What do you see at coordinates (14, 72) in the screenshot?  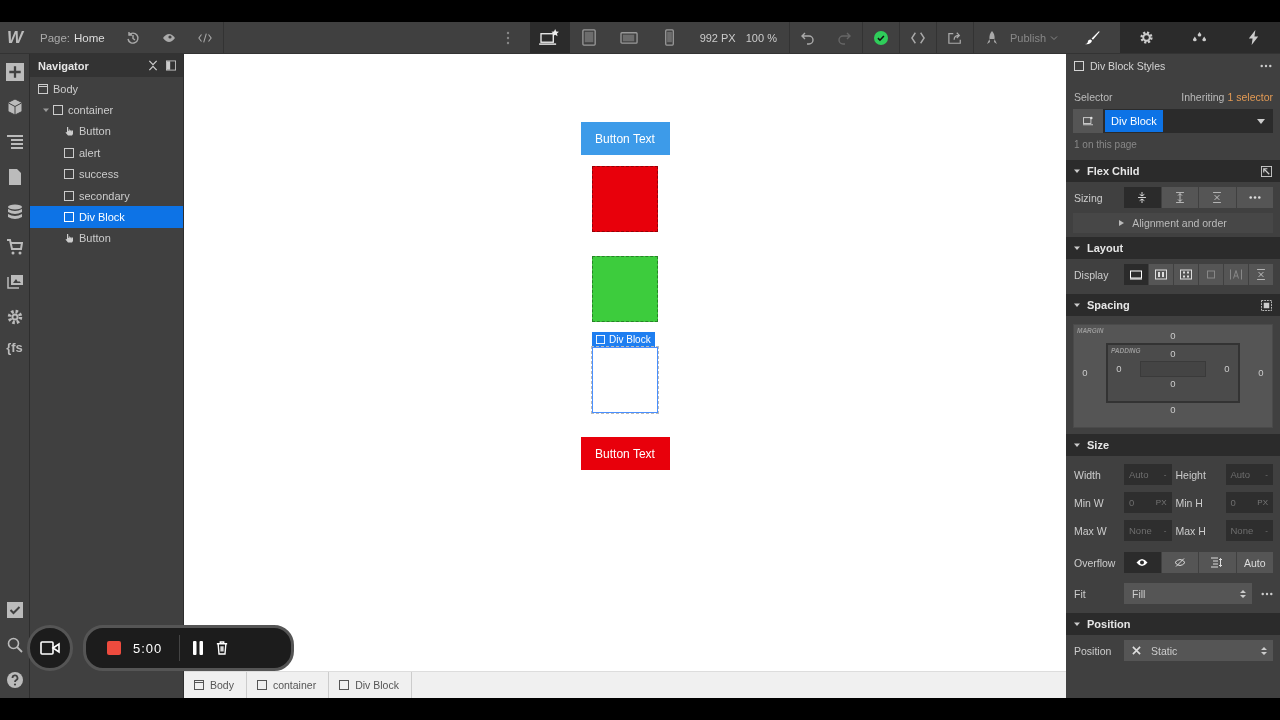 I see `add-button` at bounding box center [14, 72].